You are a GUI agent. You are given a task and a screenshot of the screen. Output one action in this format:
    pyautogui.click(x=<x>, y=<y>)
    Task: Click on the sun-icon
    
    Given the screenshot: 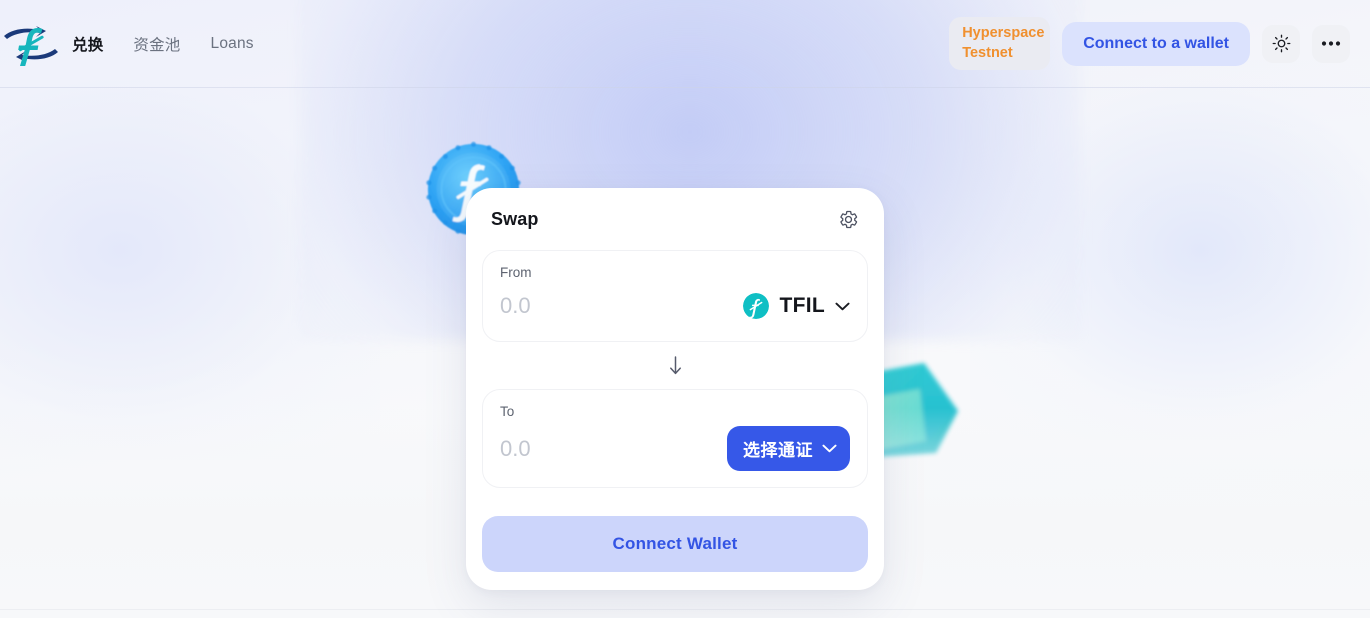 What is the action you would take?
    pyautogui.click(x=1281, y=43)
    